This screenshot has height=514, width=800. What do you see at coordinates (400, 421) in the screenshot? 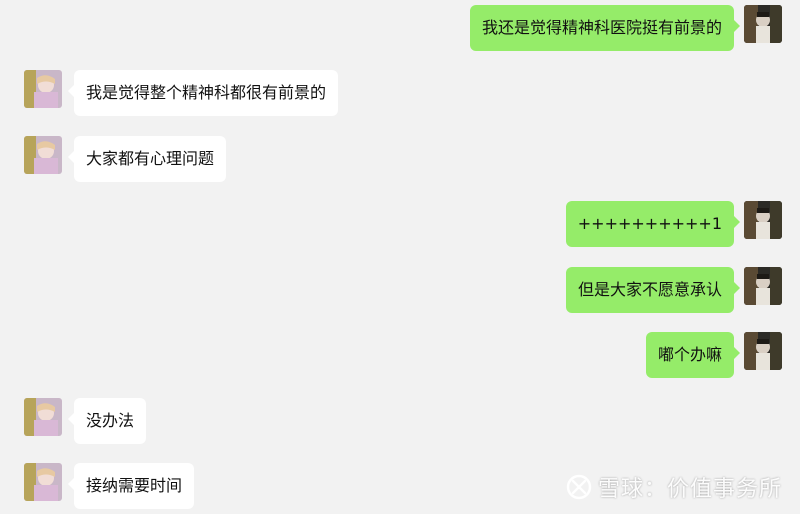
I see `message-row-other: 没办法` at bounding box center [400, 421].